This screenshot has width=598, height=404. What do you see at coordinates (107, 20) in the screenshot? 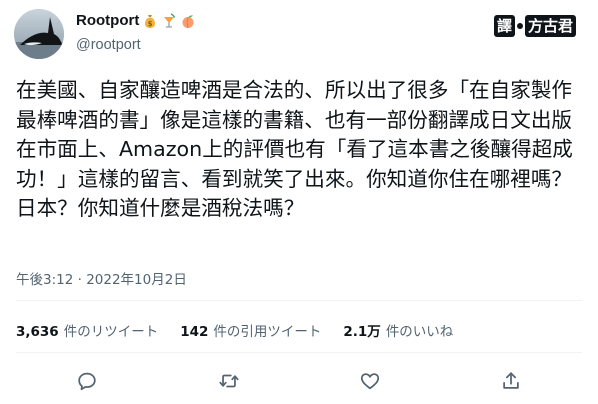
I see `display-name-text: Rootport` at bounding box center [107, 20].